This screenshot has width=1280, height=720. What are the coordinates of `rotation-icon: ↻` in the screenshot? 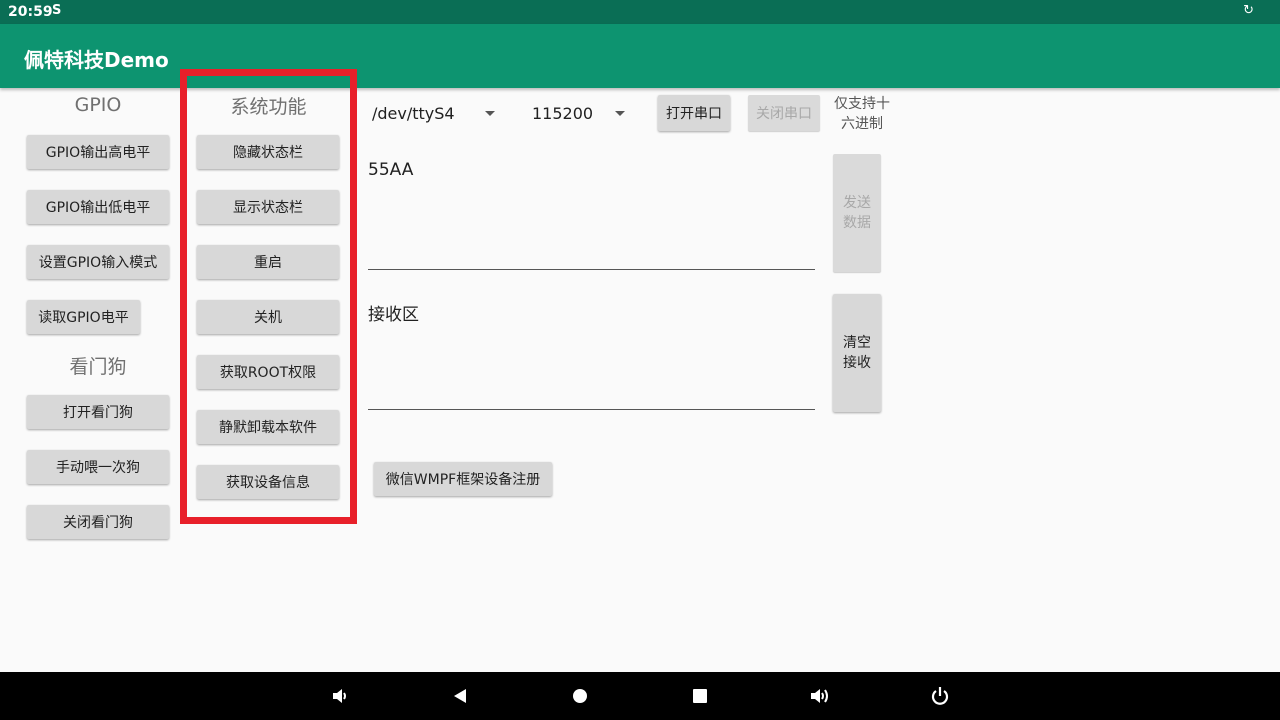 It's located at (1248, 10).